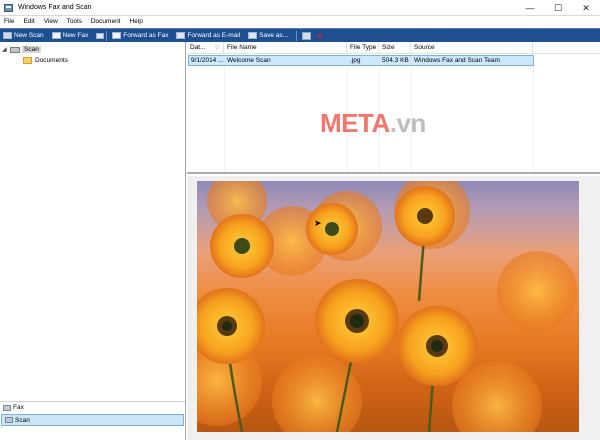 Image resolution: width=600 pixels, height=440 pixels. I want to click on nav-scan: Scan, so click(92, 420).